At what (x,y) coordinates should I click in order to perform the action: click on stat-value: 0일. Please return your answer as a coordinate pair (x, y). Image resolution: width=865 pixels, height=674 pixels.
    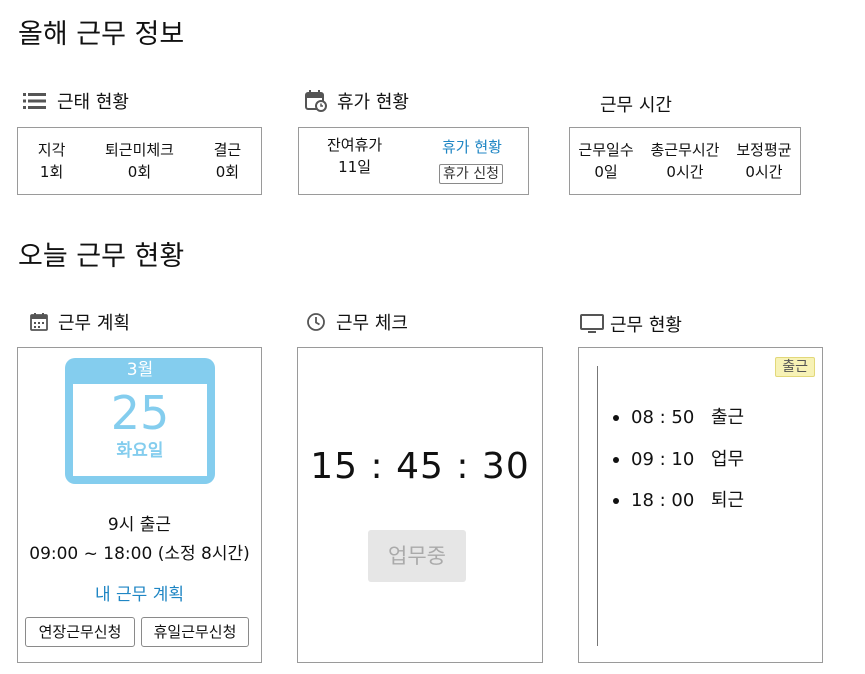
    Looking at the image, I should click on (606, 172).